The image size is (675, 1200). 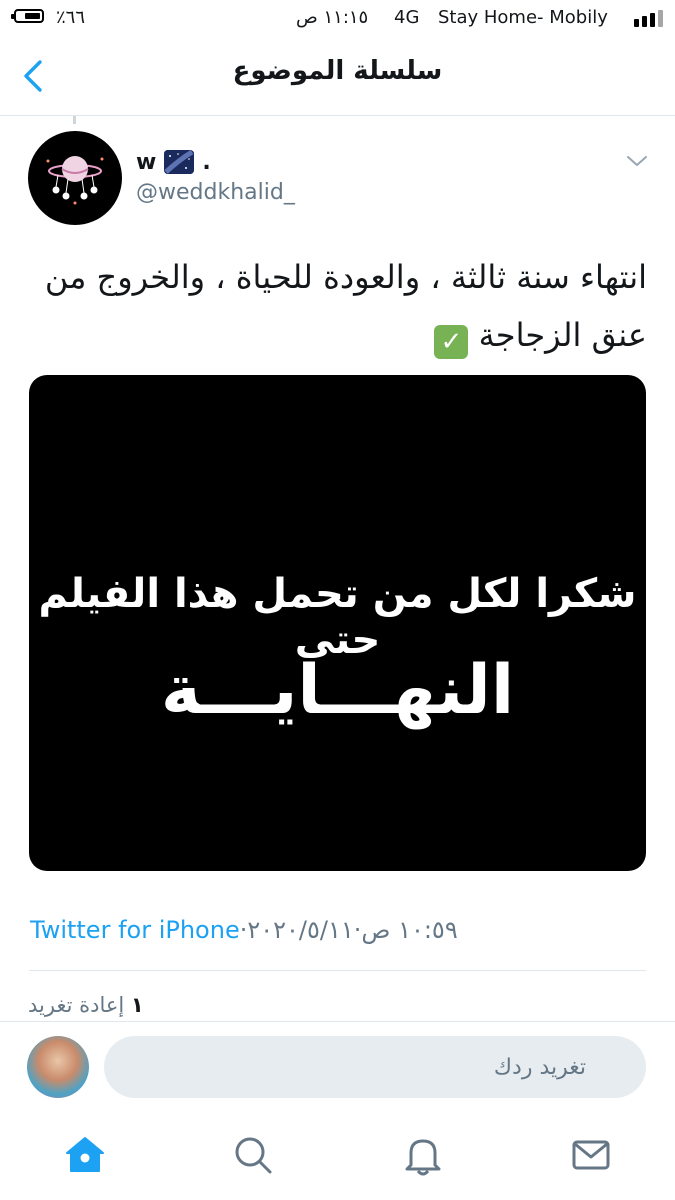 What do you see at coordinates (206, 162) in the screenshot?
I see `author-name-suffix: .` at bounding box center [206, 162].